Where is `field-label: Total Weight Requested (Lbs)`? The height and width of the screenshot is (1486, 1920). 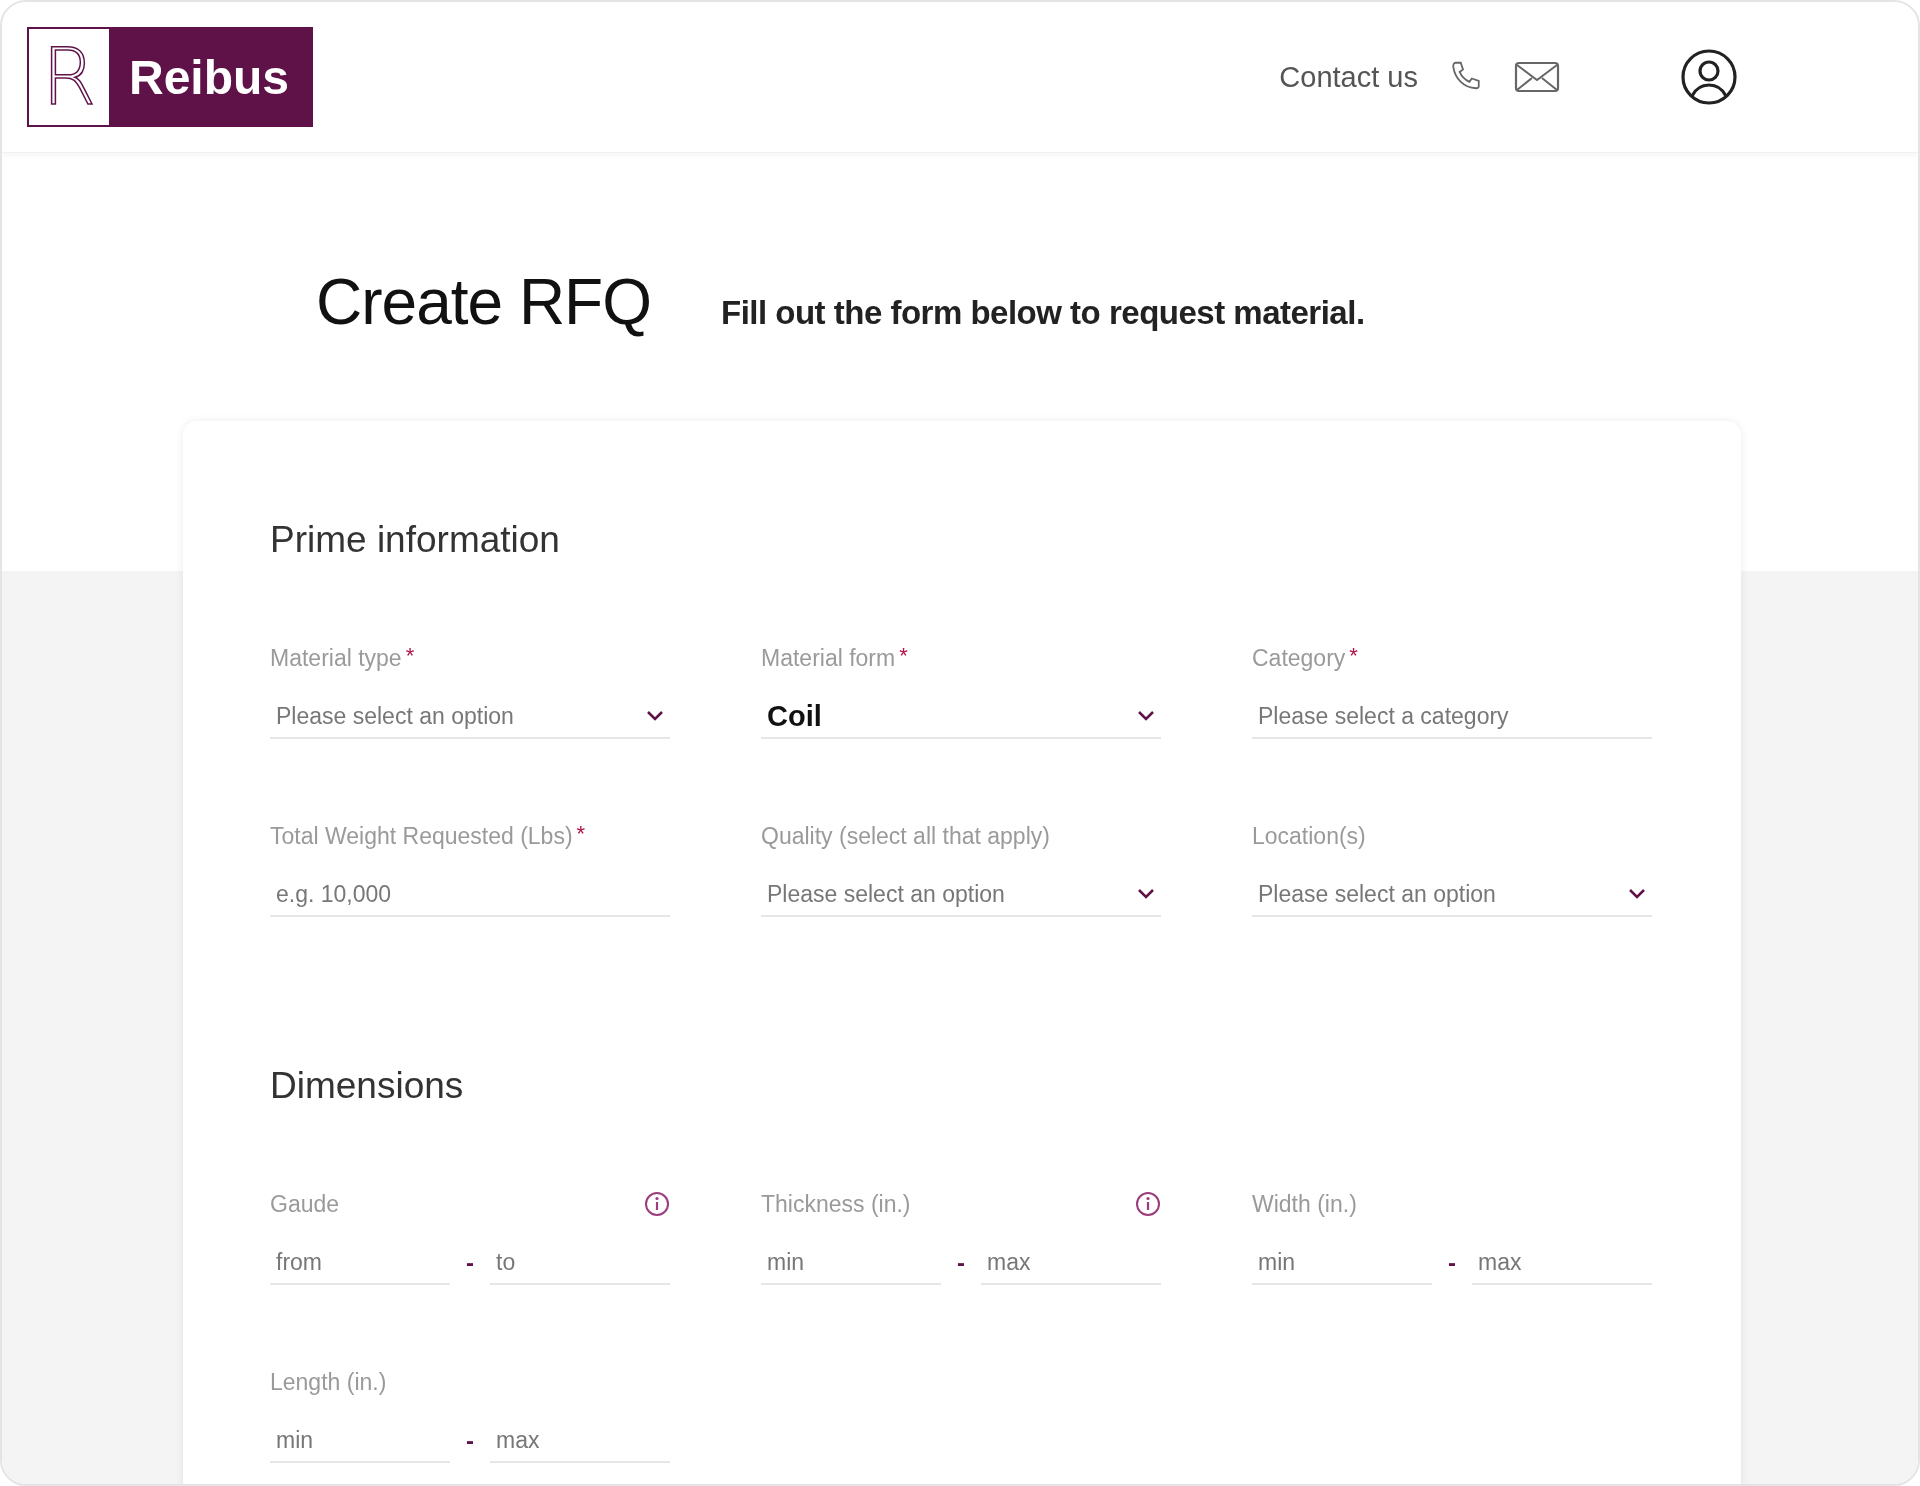 field-label: Total Weight Requested (Lbs) is located at coordinates (421, 836).